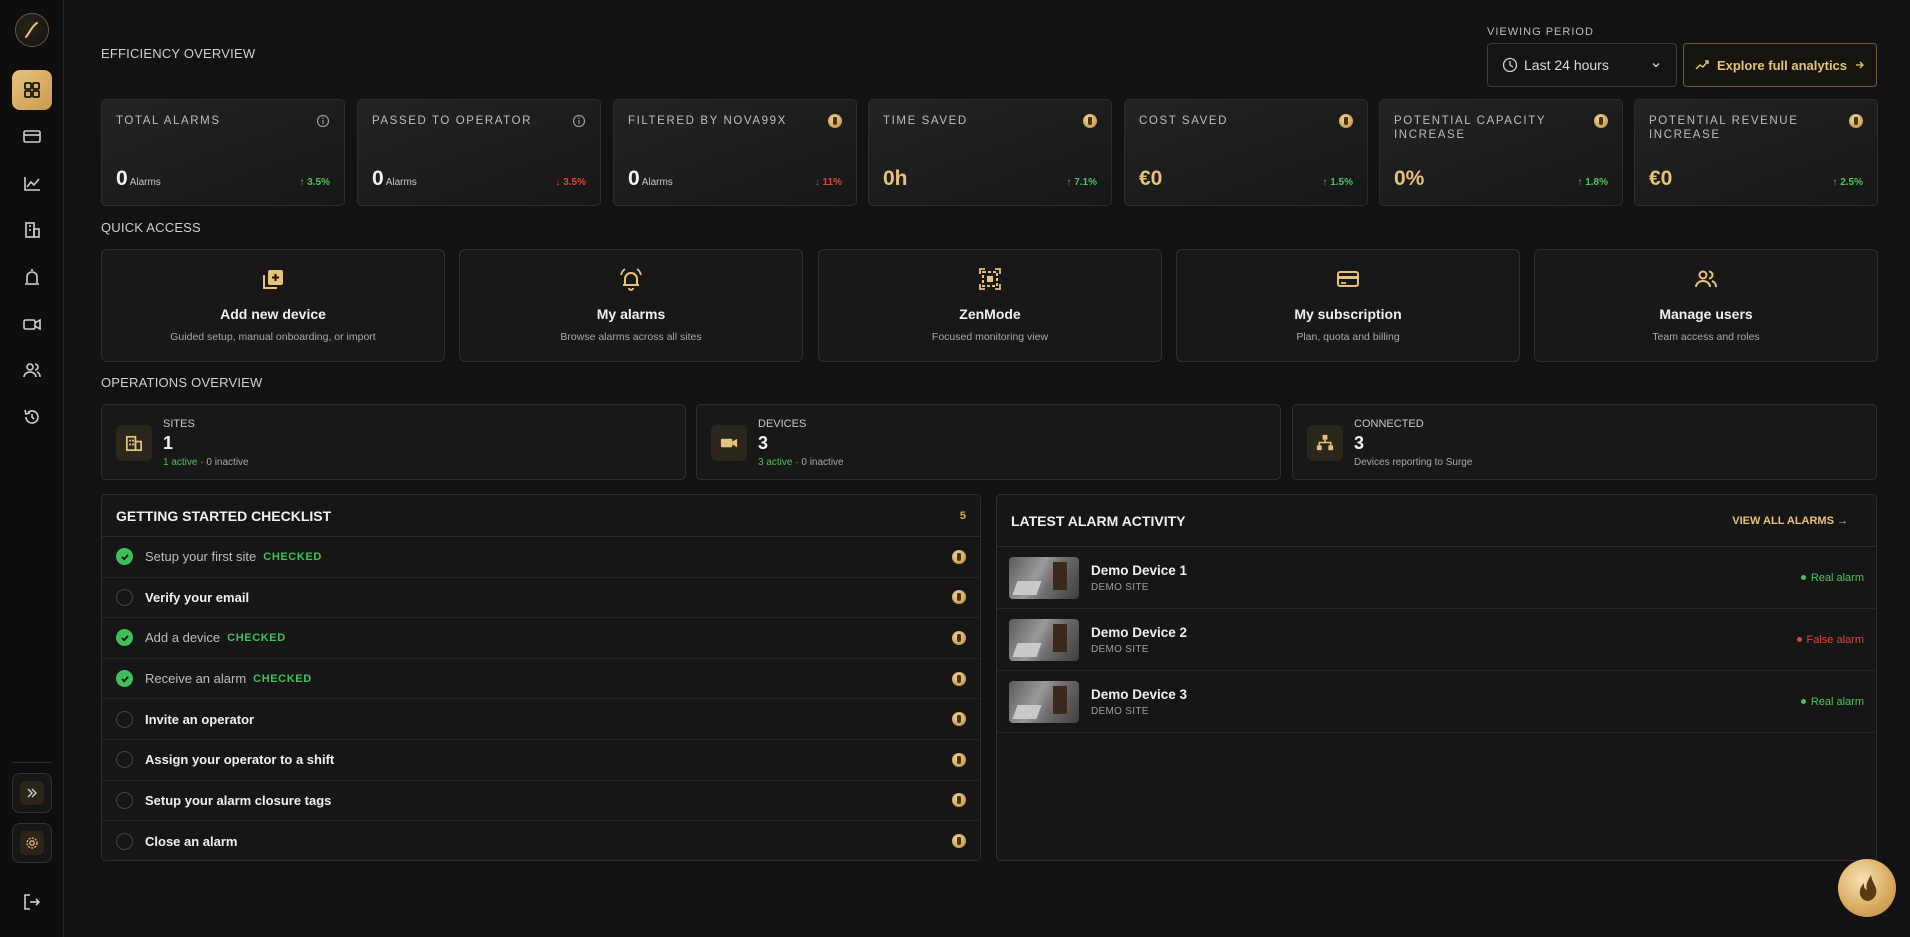  I want to click on history-icon, so click(31, 416).